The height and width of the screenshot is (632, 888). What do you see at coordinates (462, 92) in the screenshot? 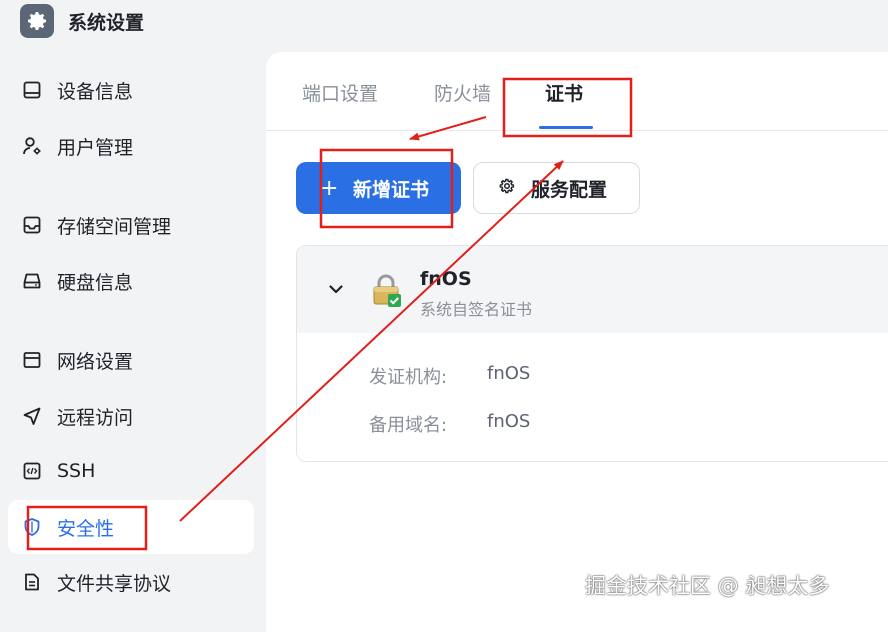
I see `tab-firewall: 防火墙` at bounding box center [462, 92].